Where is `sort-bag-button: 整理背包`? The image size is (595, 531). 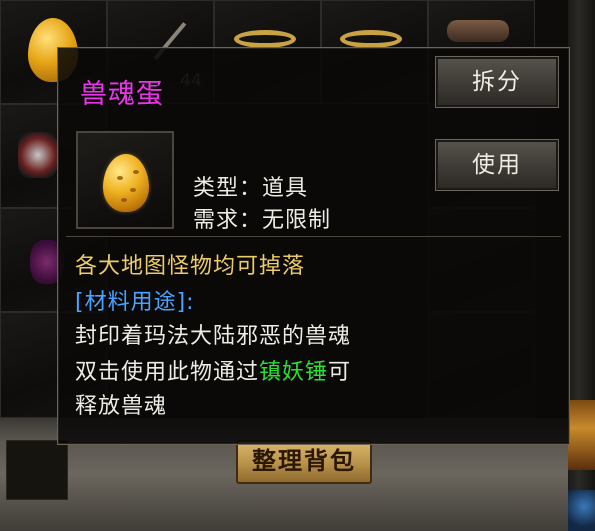 sort-bag-button: 整理背包 is located at coordinates (304, 462).